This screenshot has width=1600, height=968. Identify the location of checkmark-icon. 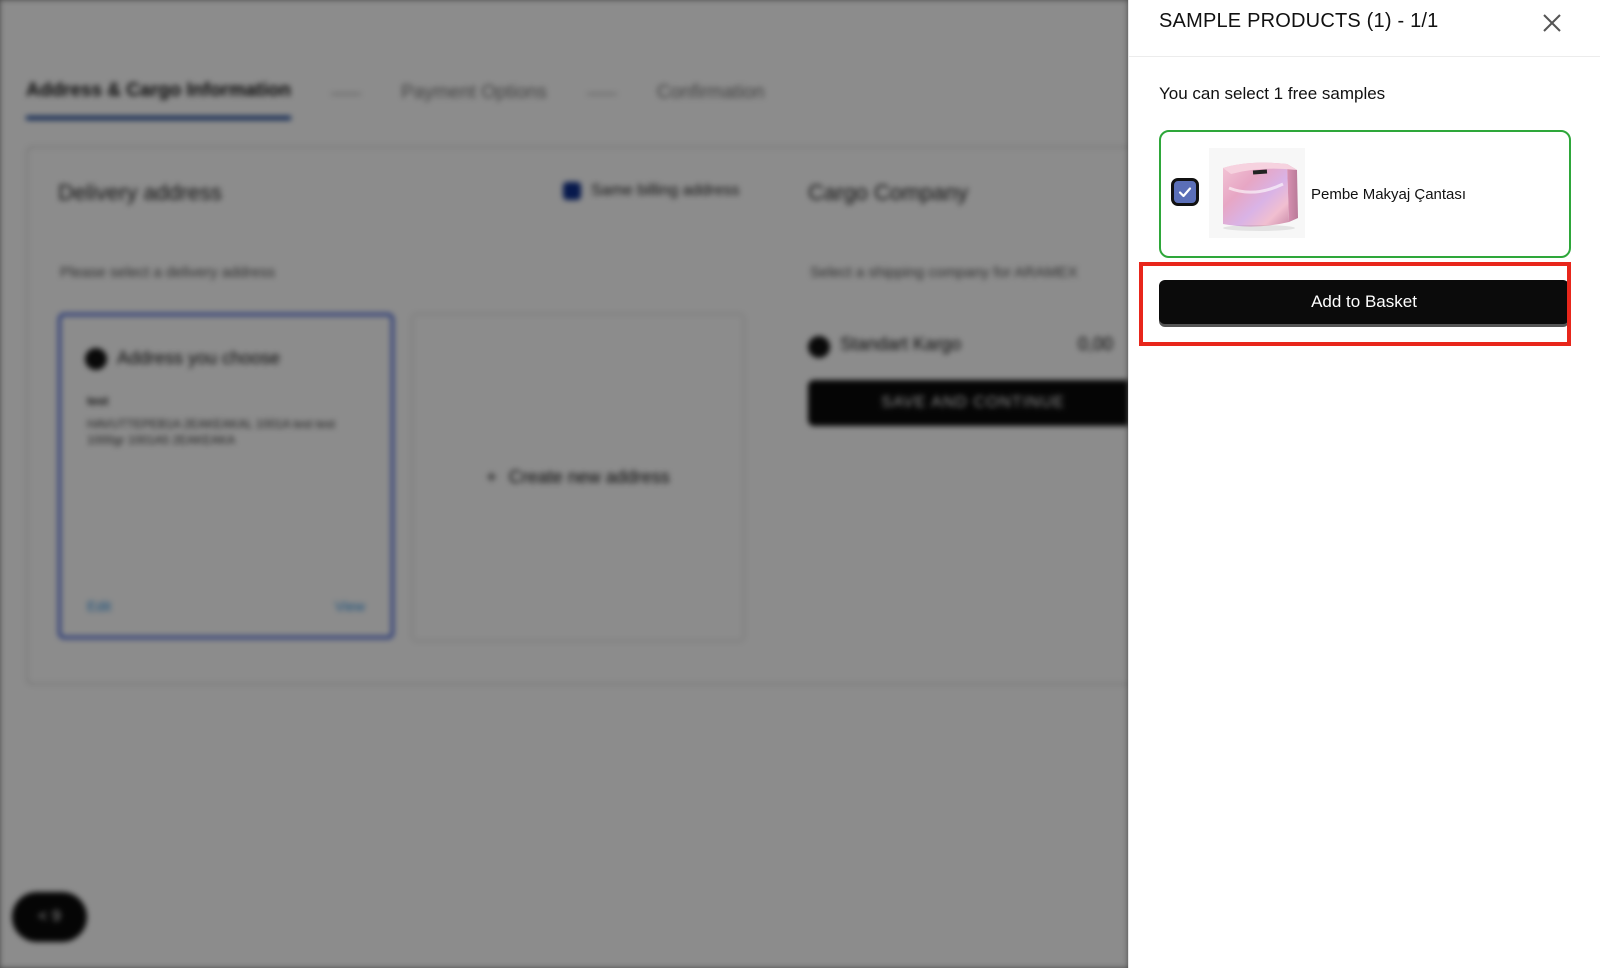
(1185, 192).